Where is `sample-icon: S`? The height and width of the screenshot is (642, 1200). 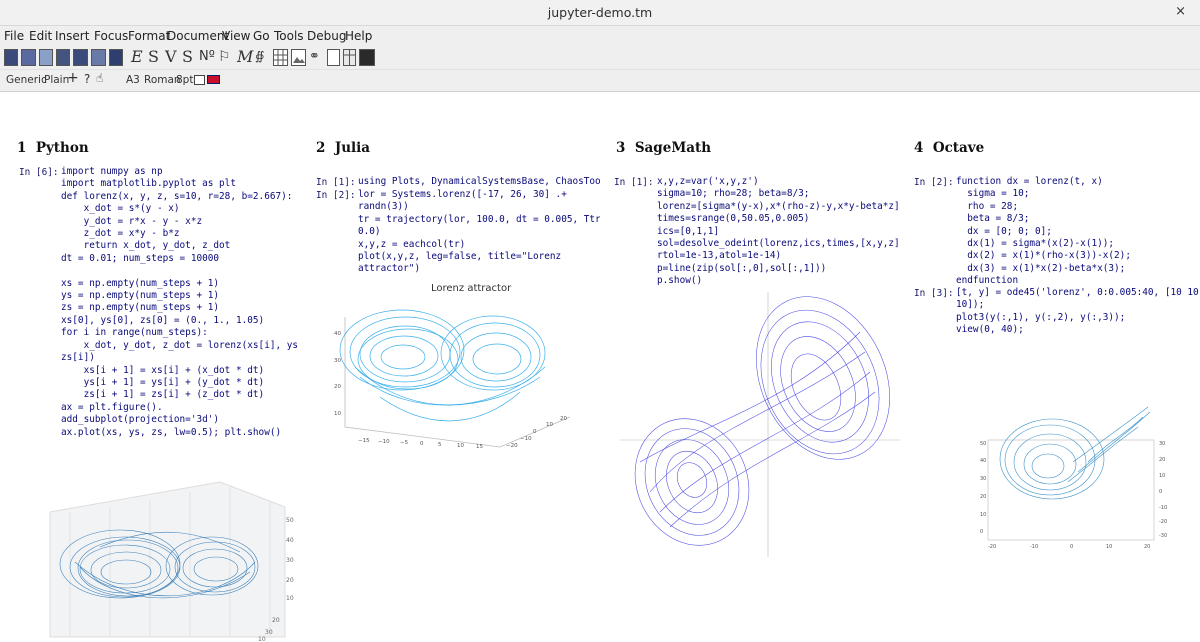 sample-icon: S is located at coordinates (187, 56).